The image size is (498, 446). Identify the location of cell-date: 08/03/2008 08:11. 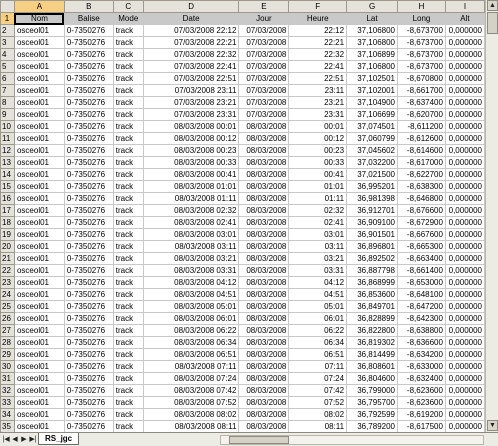
(191, 426).